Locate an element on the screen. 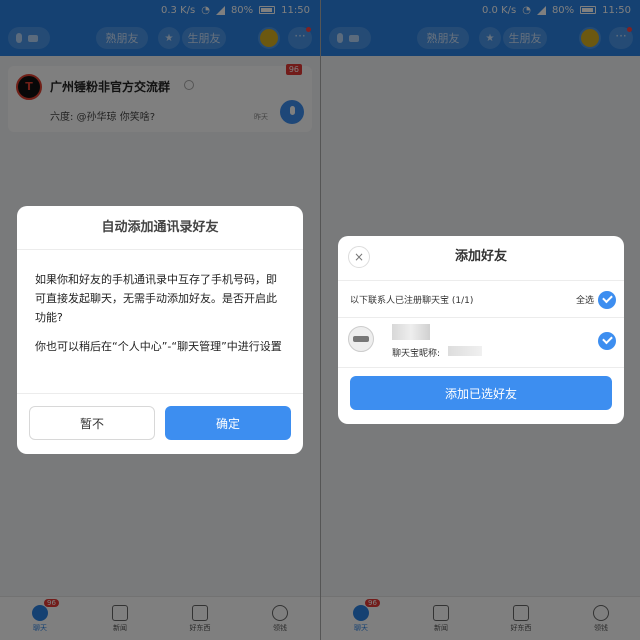 The height and width of the screenshot is (640, 640). dialog-title: 自动添加通讯录好友 is located at coordinates (160, 228).